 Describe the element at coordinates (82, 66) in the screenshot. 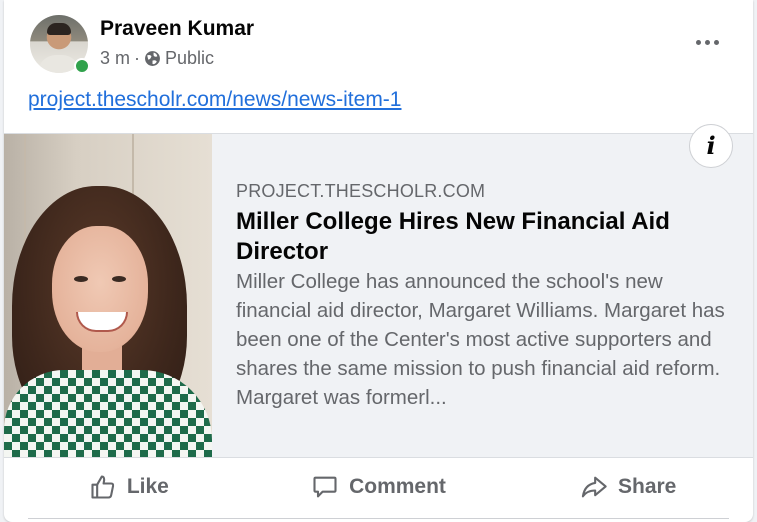

I see `online-status-dot` at that location.